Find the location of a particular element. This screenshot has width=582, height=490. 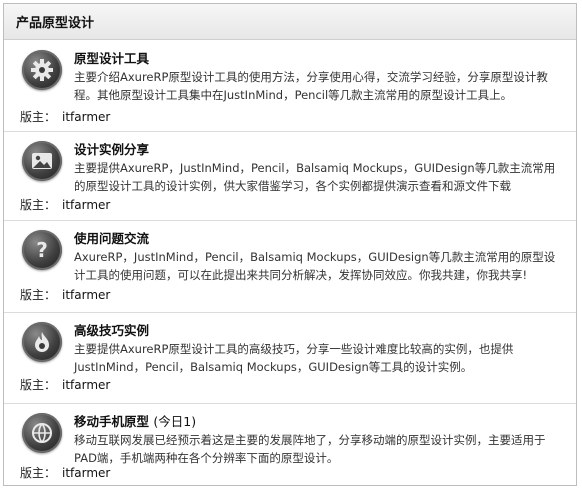

question-icon: ? is located at coordinates (42, 250).